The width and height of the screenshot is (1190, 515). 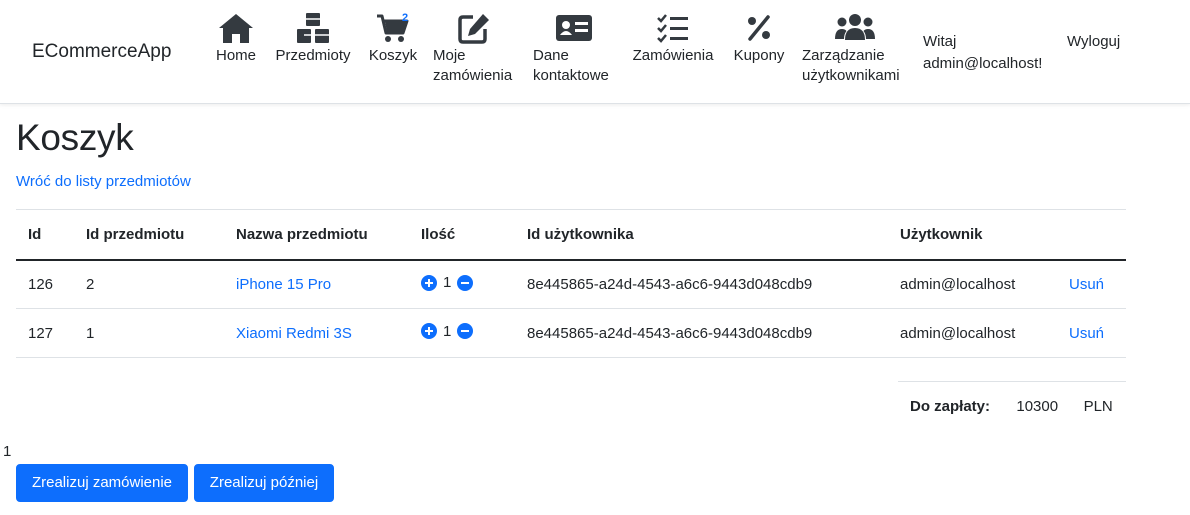 I want to click on brand-link: ECommerceApp, so click(x=101, y=52).